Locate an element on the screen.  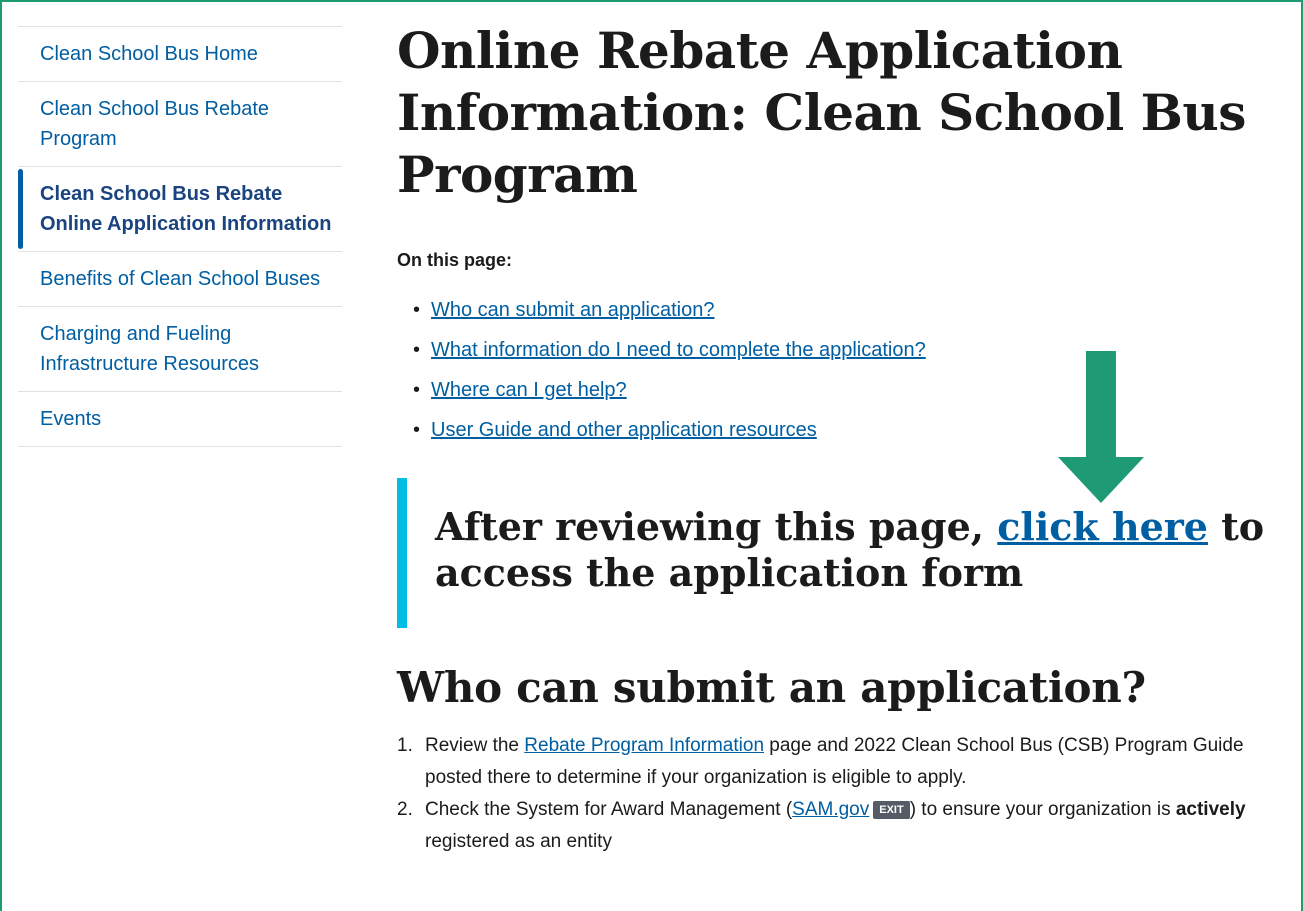
sidebar-item-benefits: Benefits of Clean School Buses is located at coordinates (180, 279).